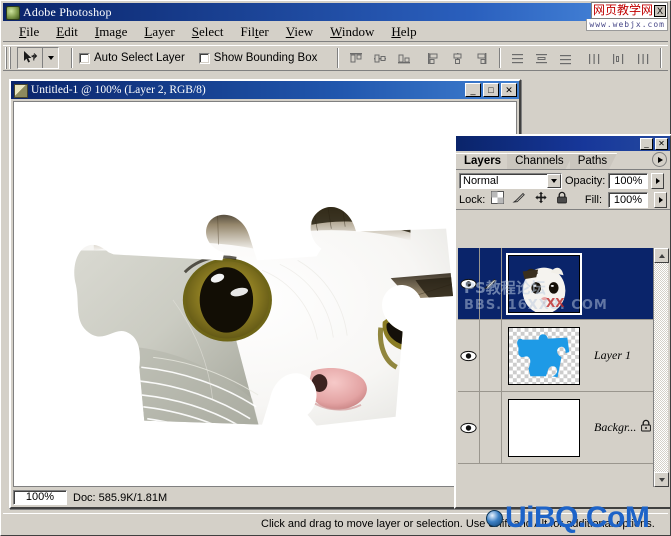  What do you see at coordinates (255, 32) in the screenshot?
I see `menu-item-filter: Filter` at bounding box center [255, 32].